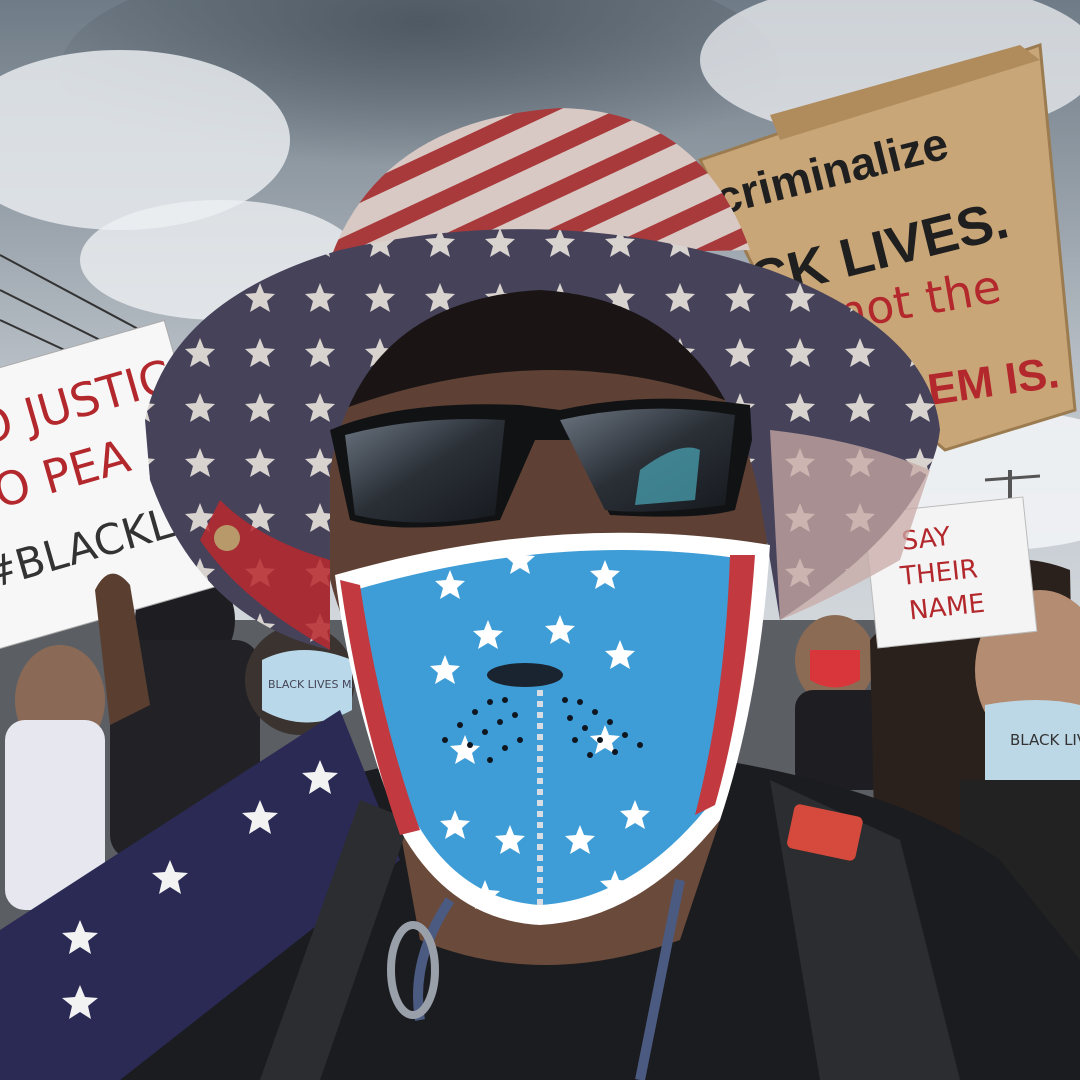 This screenshot has height=1080, width=1080. I want to click on sunglasses-left-lens, so click(425, 471).